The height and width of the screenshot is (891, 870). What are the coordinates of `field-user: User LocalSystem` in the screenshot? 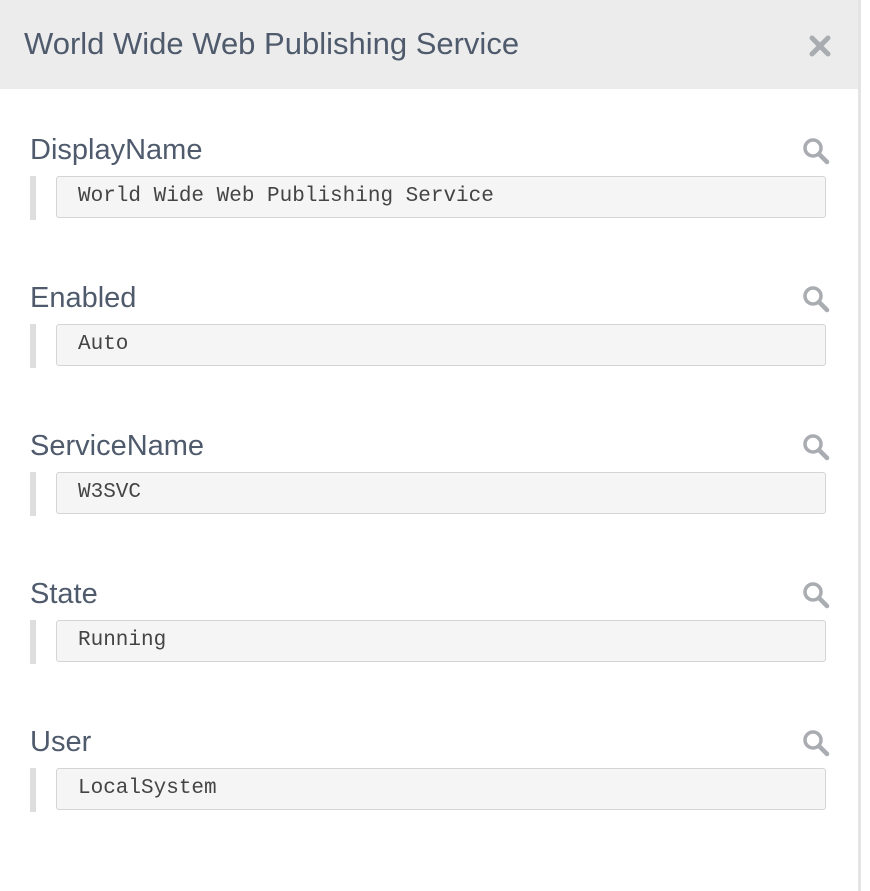 It's located at (430, 768).